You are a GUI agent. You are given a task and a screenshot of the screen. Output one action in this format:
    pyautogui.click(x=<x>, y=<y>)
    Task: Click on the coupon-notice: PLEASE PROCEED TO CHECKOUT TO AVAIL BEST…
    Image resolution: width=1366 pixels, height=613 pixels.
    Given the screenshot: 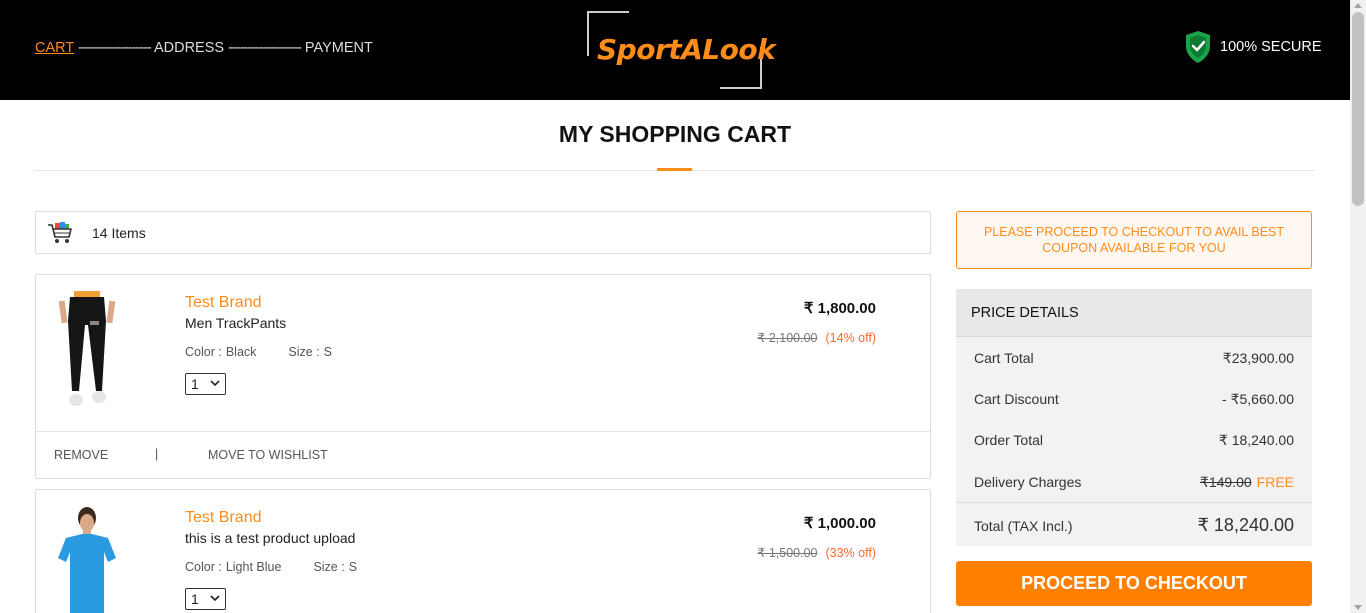 What is the action you would take?
    pyautogui.click(x=1134, y=240)
    